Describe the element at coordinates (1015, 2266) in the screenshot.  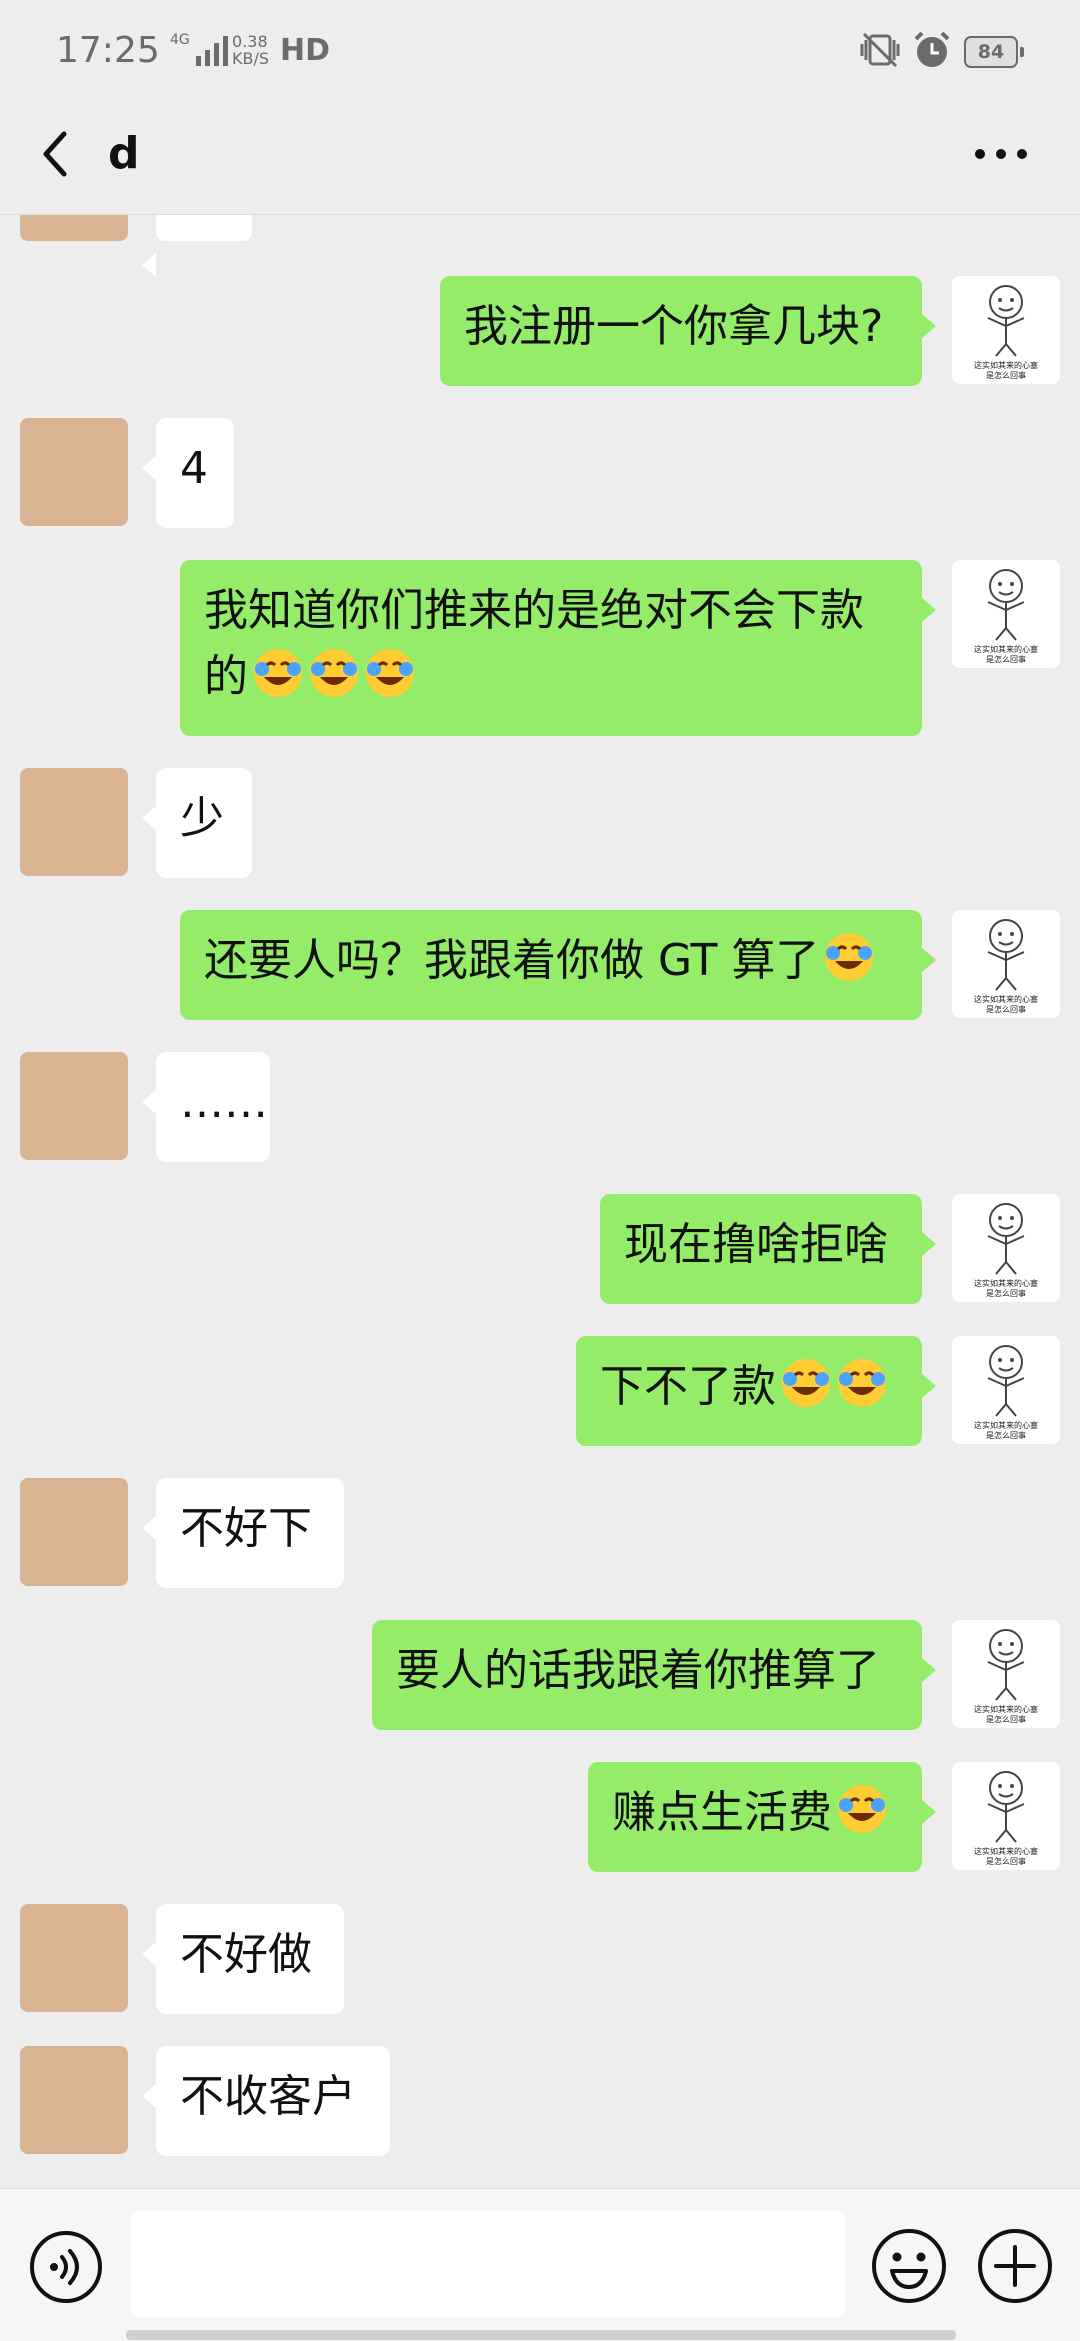
I see `plus-icon` at that location.